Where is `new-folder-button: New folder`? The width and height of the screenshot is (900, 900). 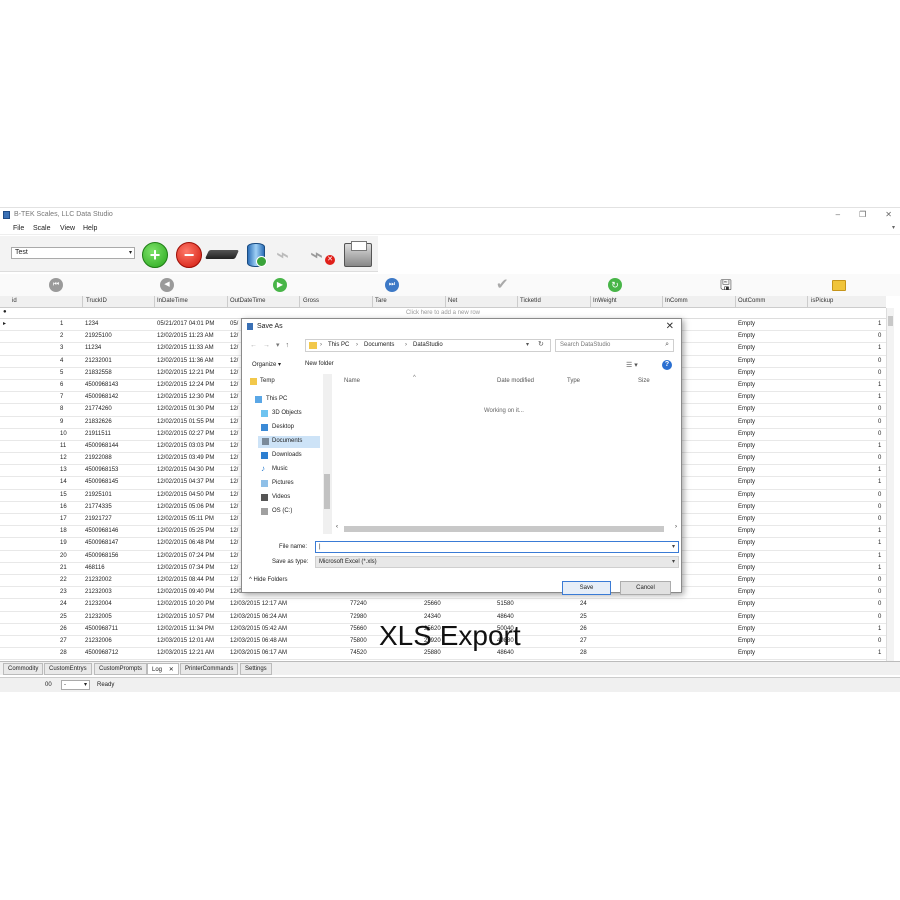 new-folder-button: New folder is located at coordinates (319, 364).